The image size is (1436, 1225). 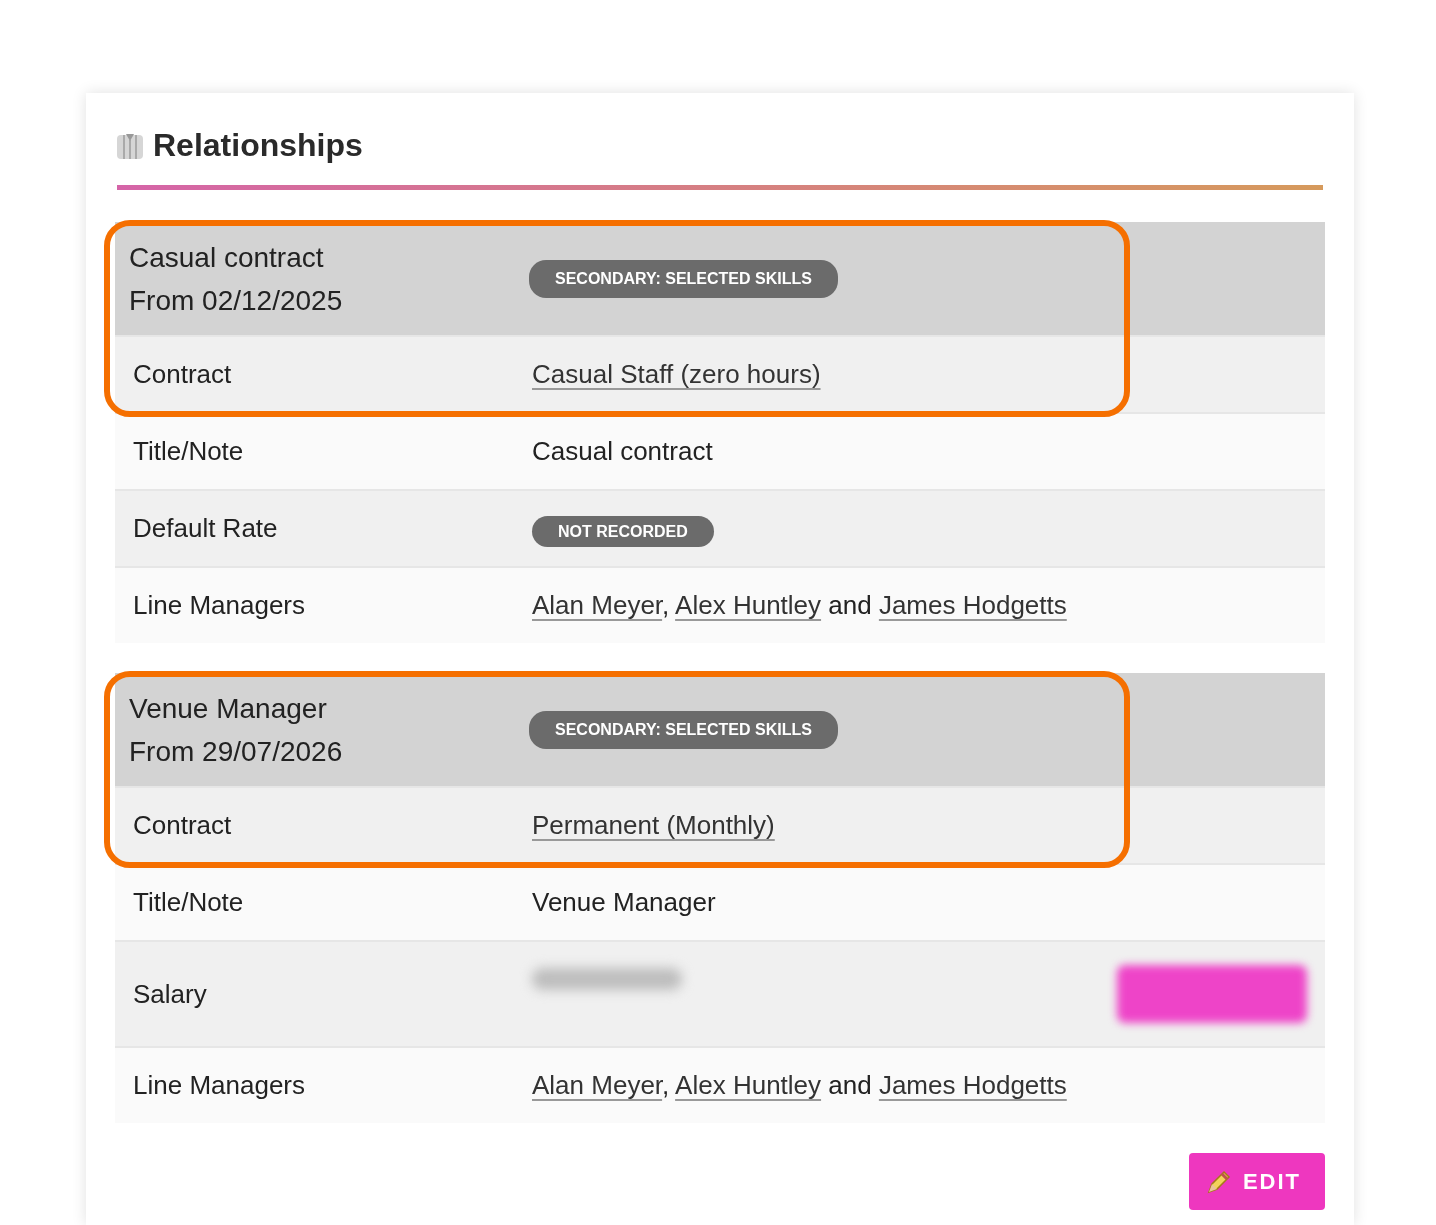 What do you see at coordinates (624, 902) in the screenshot?
I see `field-value: Venue Manager` at bounding box center [624, 902].